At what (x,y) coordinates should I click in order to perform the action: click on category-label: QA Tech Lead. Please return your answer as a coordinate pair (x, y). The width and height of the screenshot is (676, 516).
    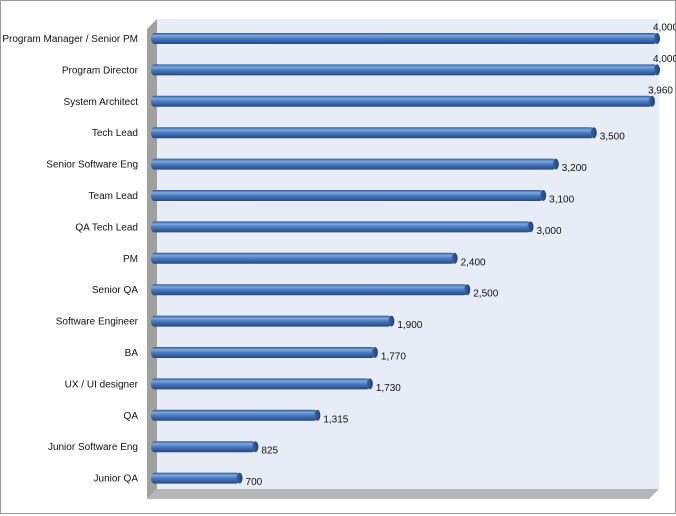
    Looking at the image, I should click on (106, 227).